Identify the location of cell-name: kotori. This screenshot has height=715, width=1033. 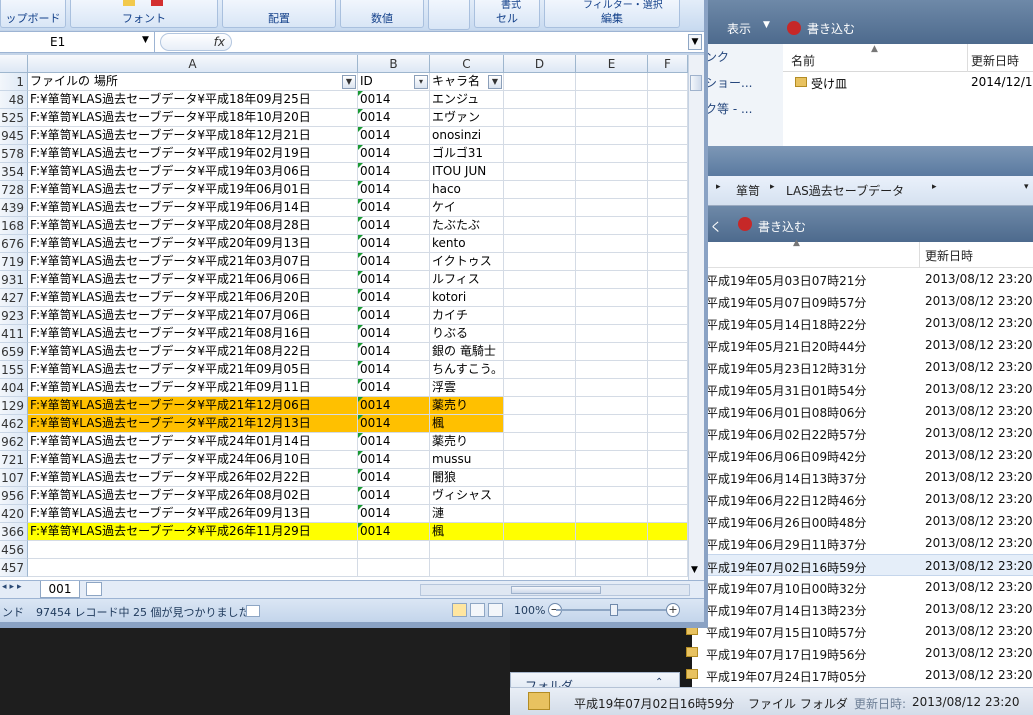
(467, 298).